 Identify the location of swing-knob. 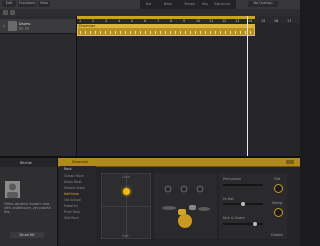
(278, 212).